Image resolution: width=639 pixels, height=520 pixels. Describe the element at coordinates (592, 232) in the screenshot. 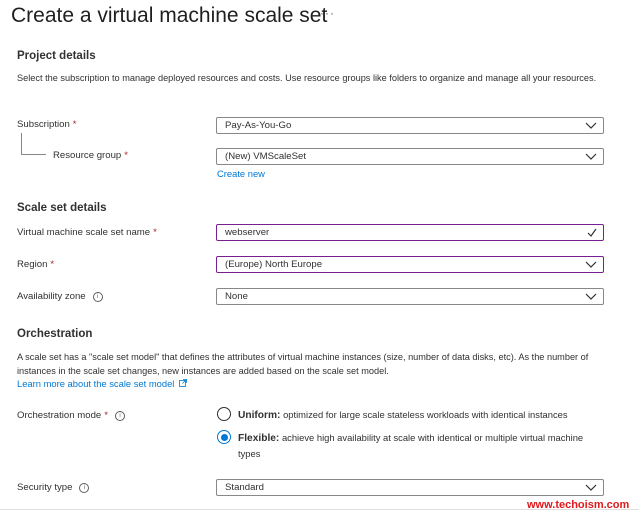

I see `checkmark-icon` at that location.